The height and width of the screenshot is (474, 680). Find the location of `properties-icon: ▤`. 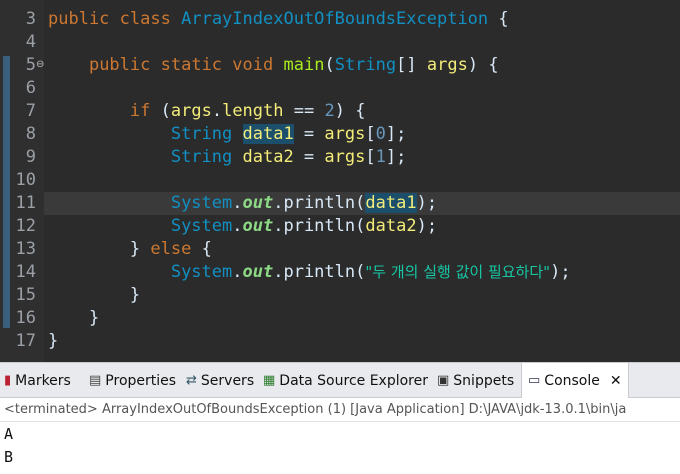

properties-icon: ▤ is located at coordinates (95, 380).